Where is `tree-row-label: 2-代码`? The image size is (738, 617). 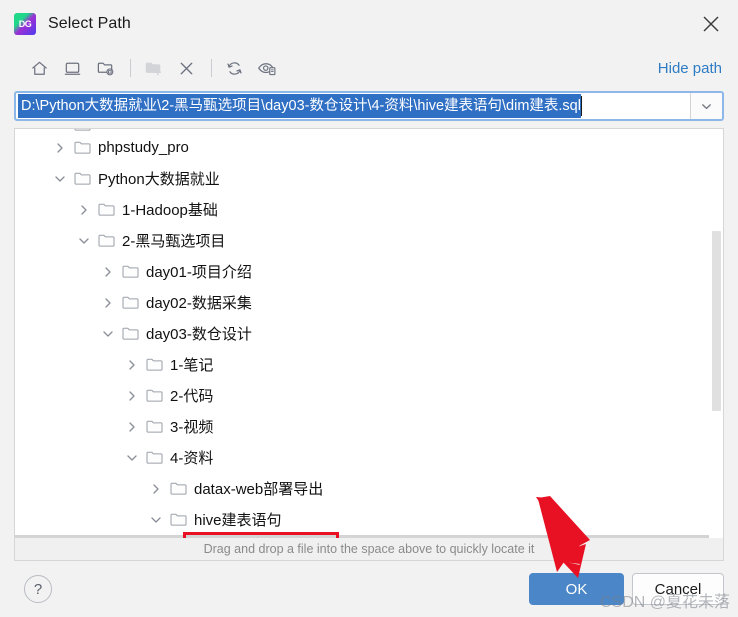
tree-row-label: 2-代码 is located at coordinates (192, 396).